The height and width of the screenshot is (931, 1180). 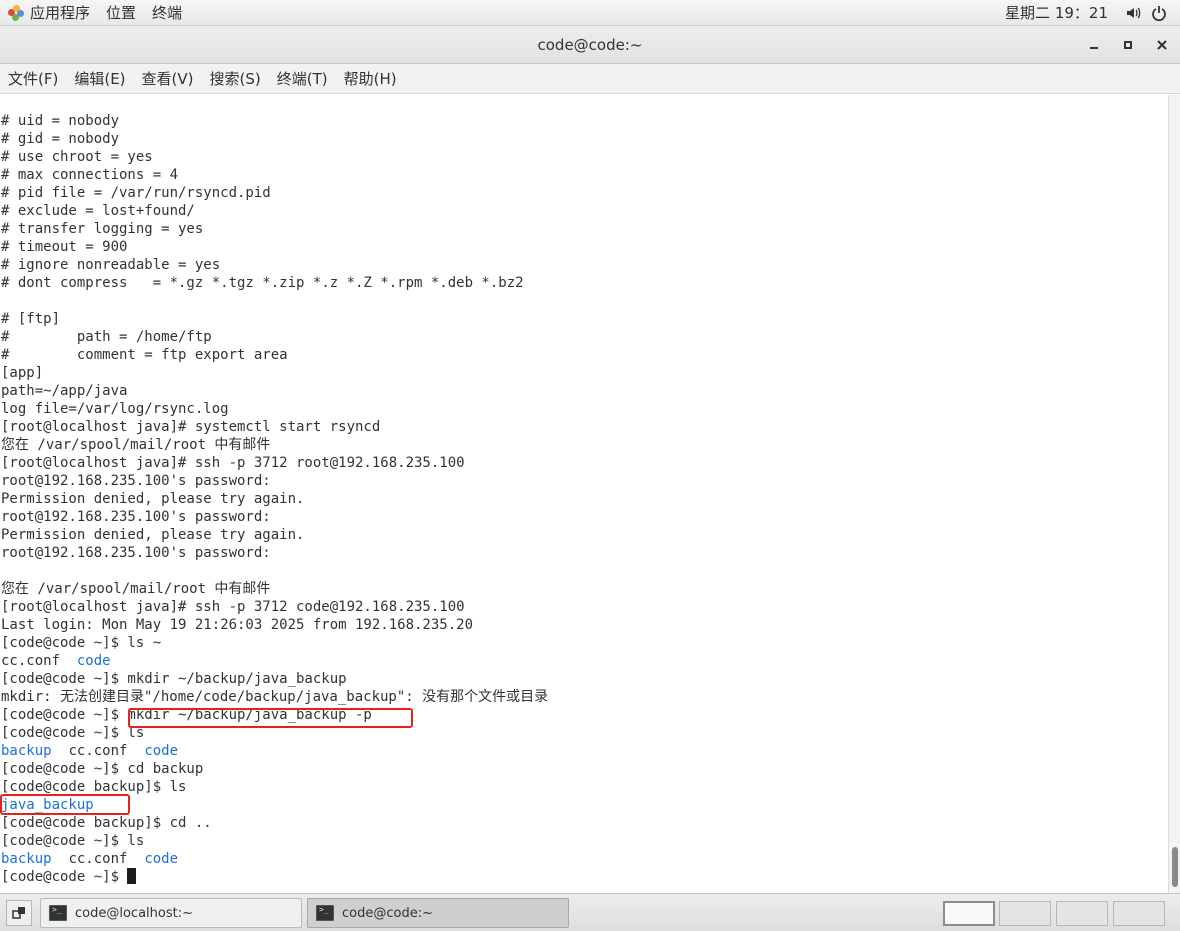 What do you see at coordinates (235, 79) in the screenshot?
I see `menu-search: 搜索(S)` at bounding box center [235, 79].